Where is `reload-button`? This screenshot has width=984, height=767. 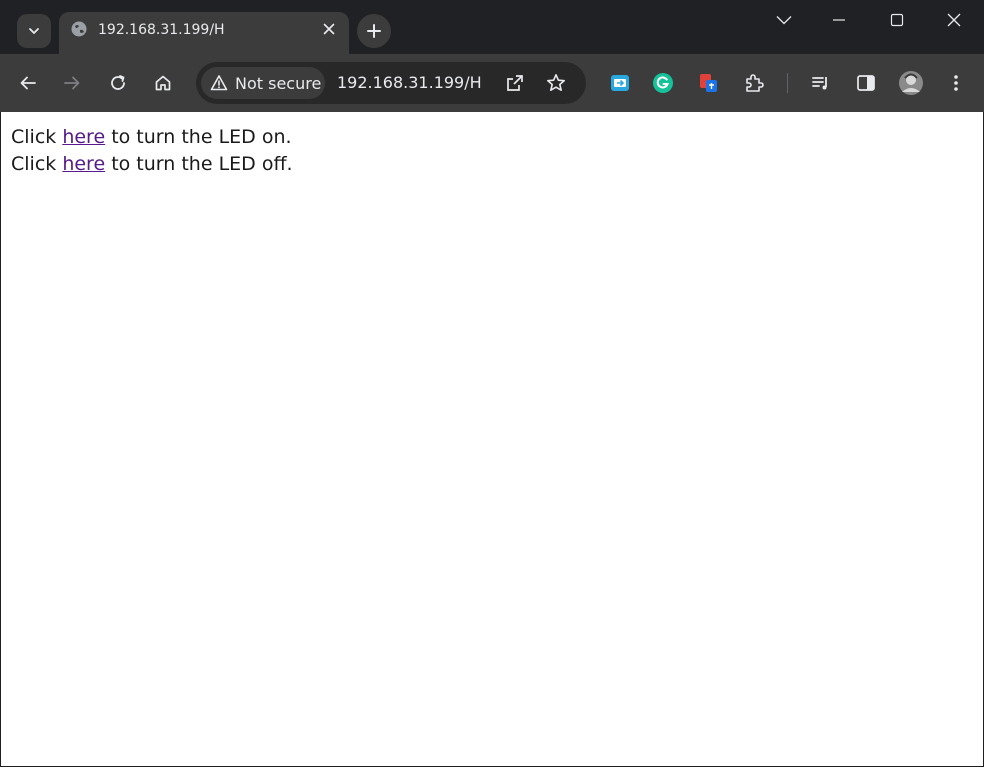 reload-button is located at coordinates (118, 83).